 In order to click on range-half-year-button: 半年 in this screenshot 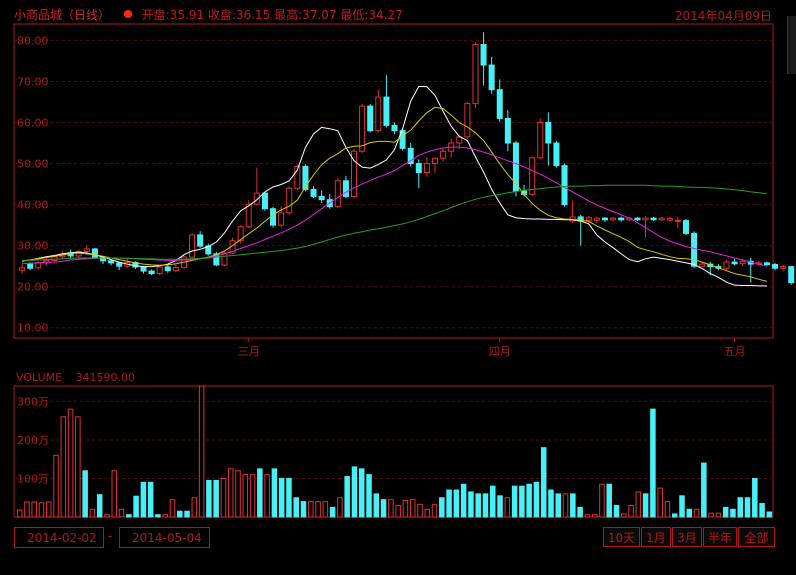, I will do `click(720, 537)`.